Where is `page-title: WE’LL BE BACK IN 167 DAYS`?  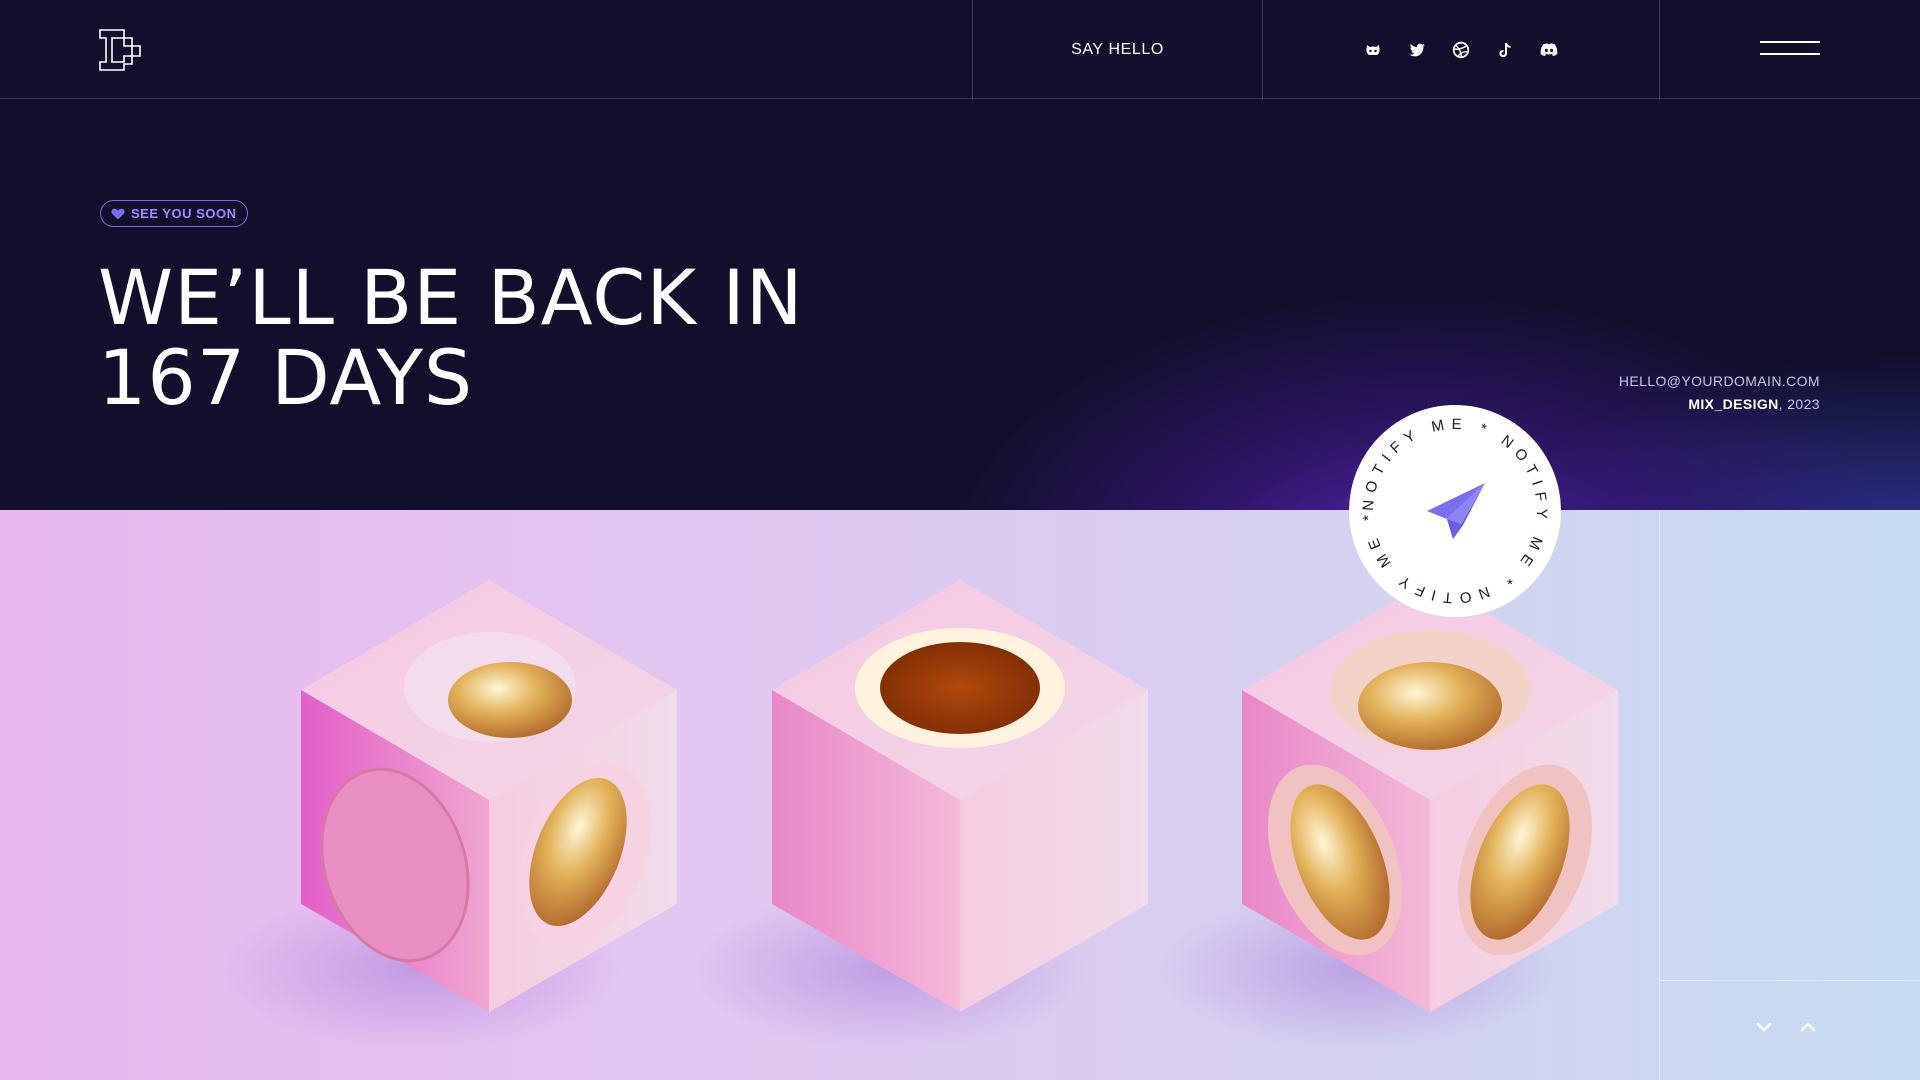 page-title: WE’LL BE BACK IN 167 DAYS is located at coordinates (548, 338).